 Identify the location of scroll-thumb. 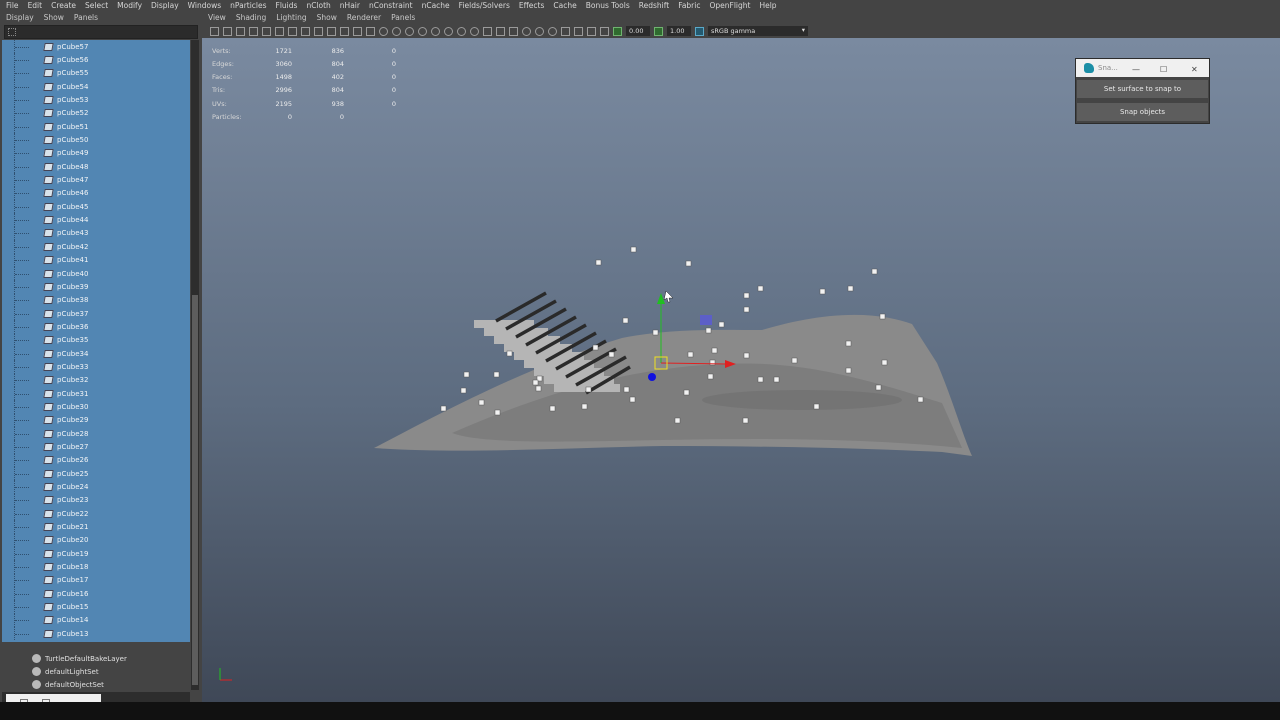
(195, 490).